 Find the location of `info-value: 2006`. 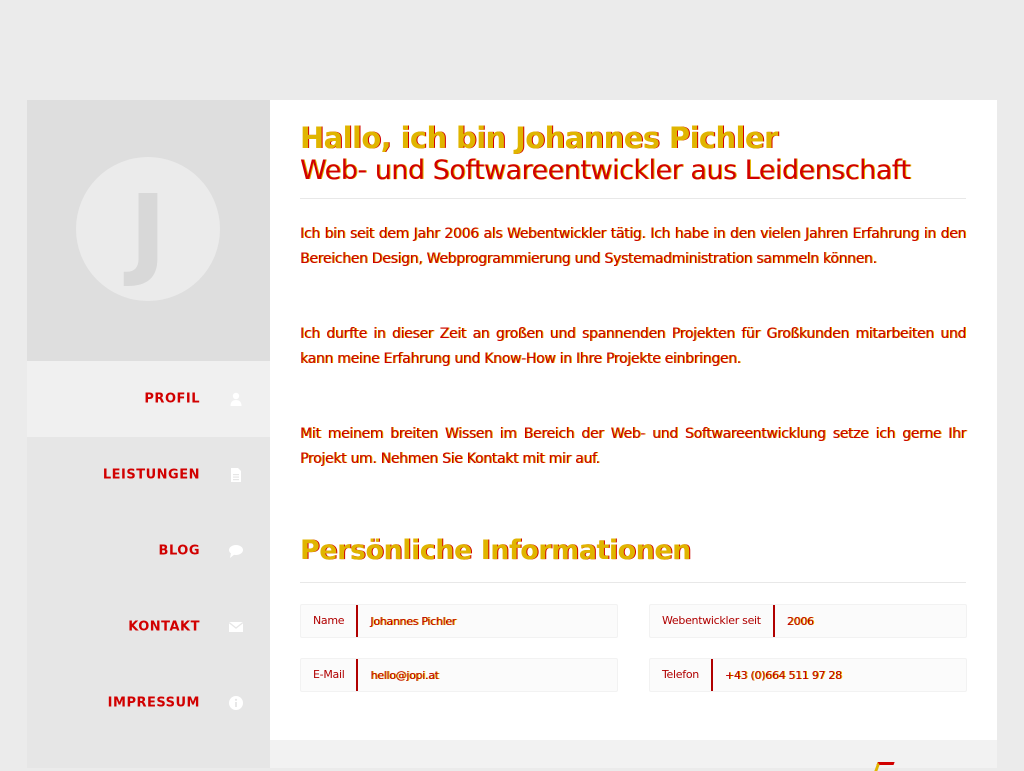

info-value: 2006 is located at coordinates (800, 621).